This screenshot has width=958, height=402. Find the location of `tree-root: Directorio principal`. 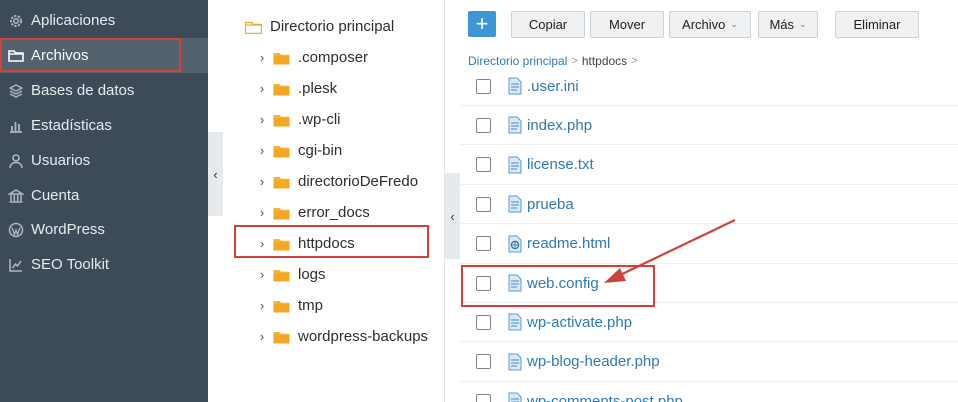

tree-root: Directorio principal is located at coordinates (319, 26).